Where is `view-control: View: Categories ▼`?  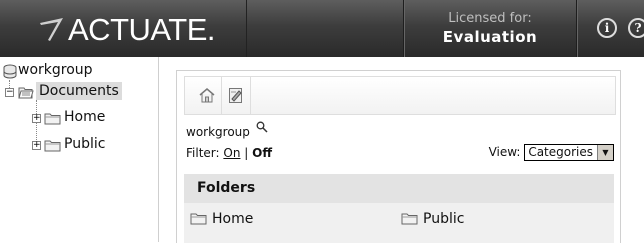 view-control: View: Categories ▼ is located at coordinates (551, 152).